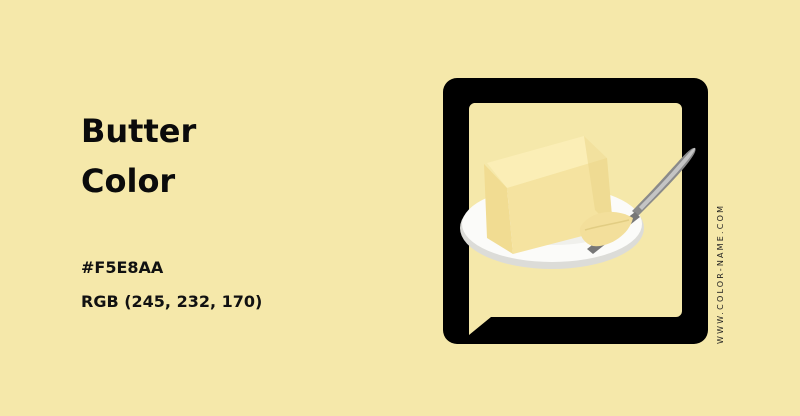  What do you see at coordinates (122, 267) in the screenshot?
I see `hex-code: #F5E8AA` at bounding box center [122, 267].